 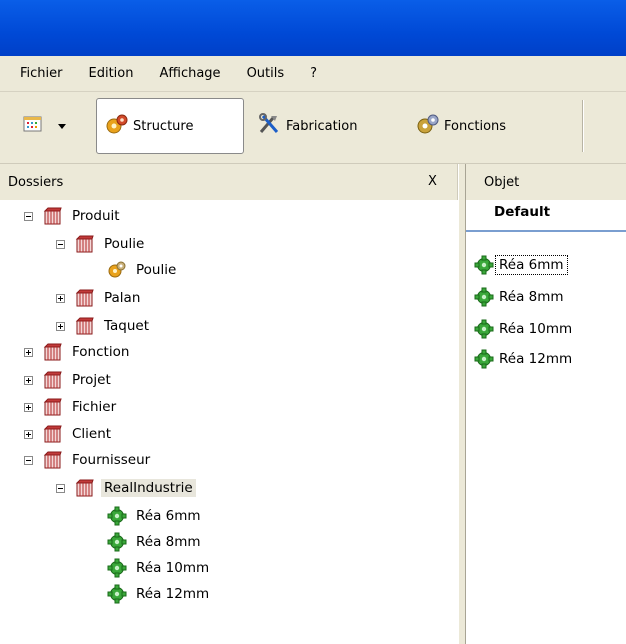 What do you see at coordinates (536, 359) in the screenshot?
I see `object-label: Réa 12mm` at bounding box center [536, 359].